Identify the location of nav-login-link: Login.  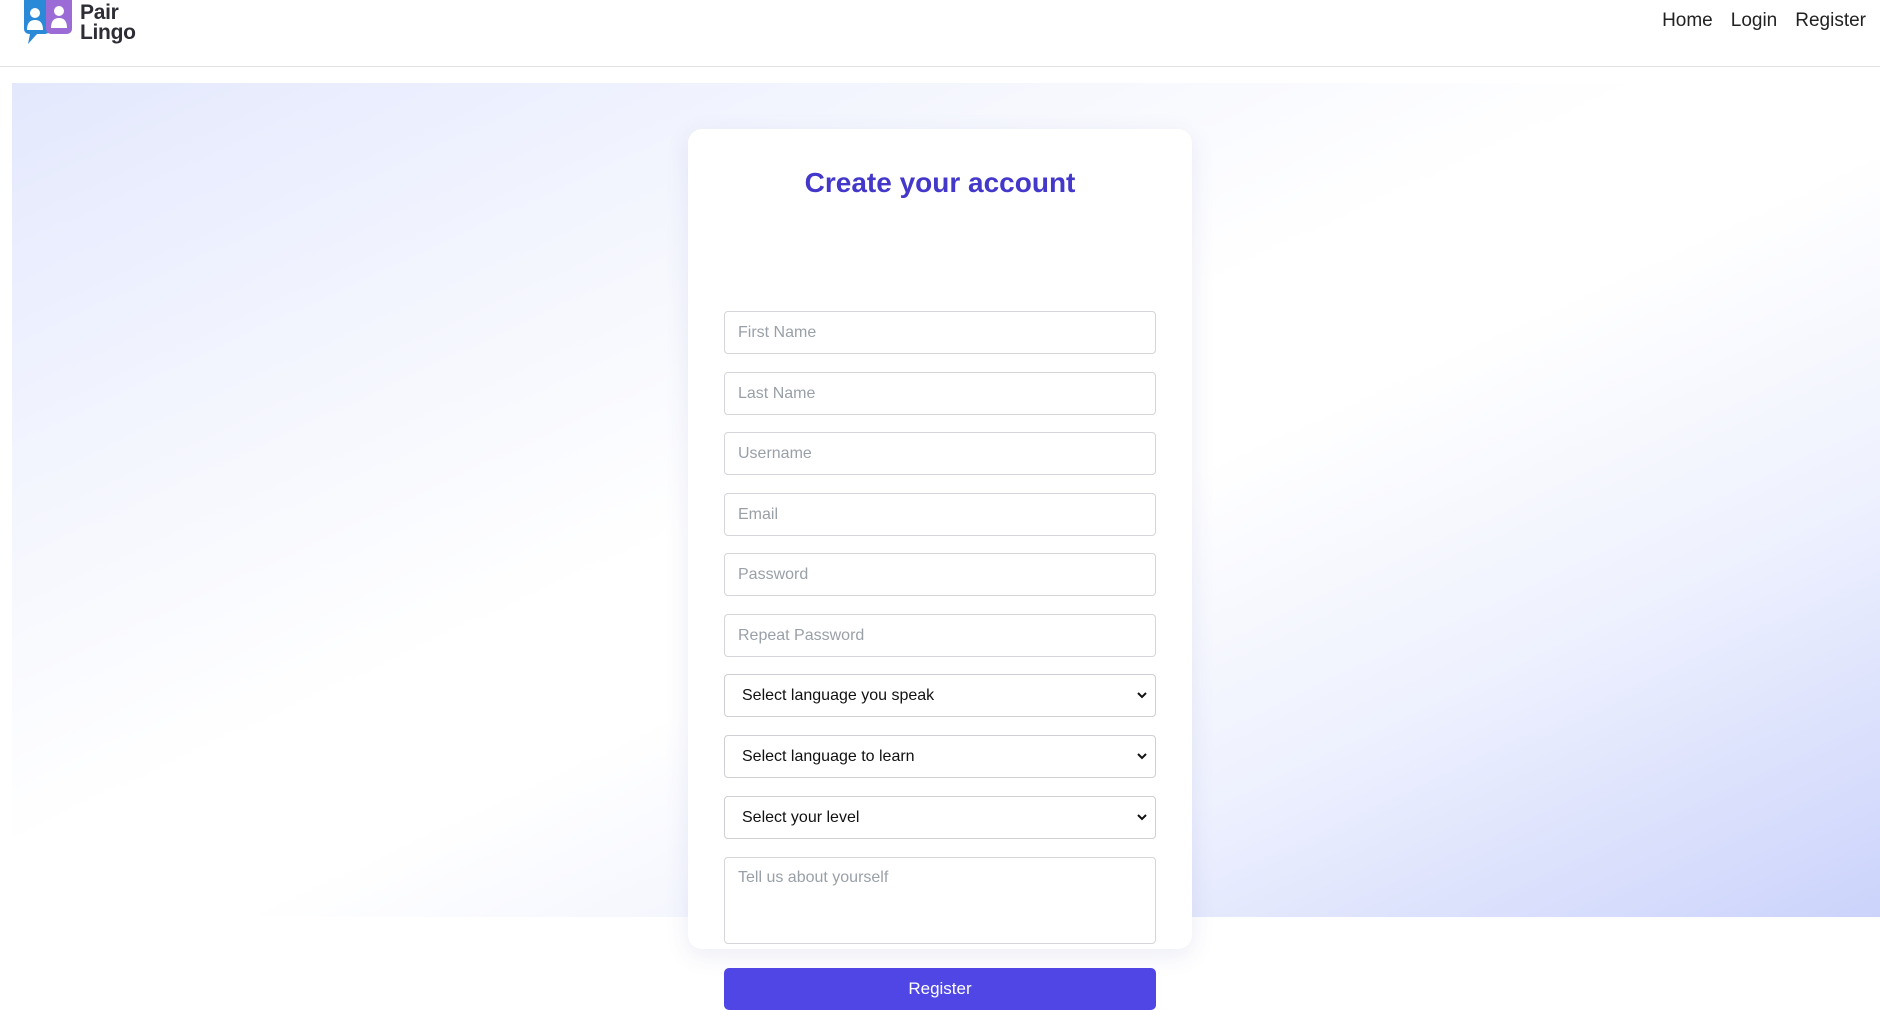
(1754, 21).